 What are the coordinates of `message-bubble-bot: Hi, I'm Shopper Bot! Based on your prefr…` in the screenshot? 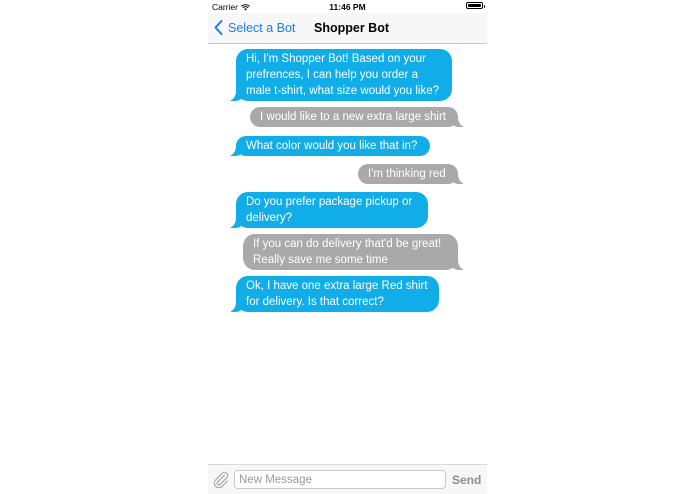 It's located at (339, 75).